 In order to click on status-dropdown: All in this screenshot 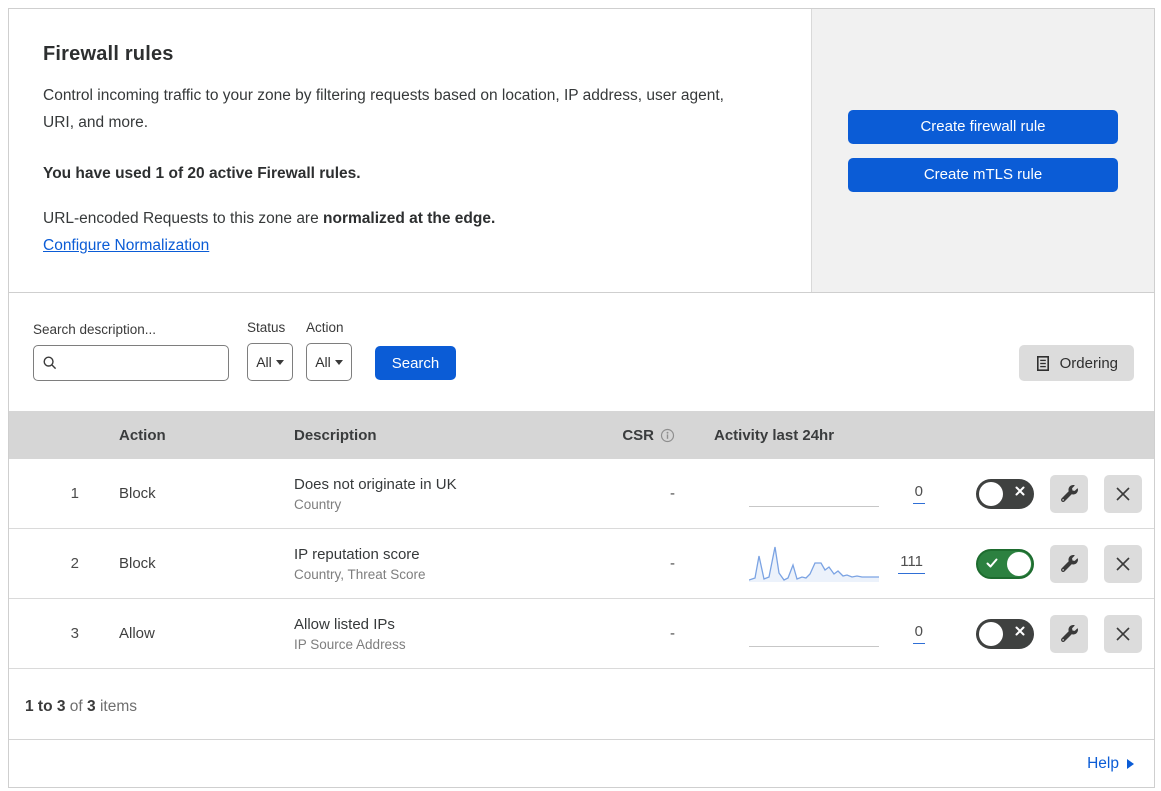, I will do `click(270, 362)`.